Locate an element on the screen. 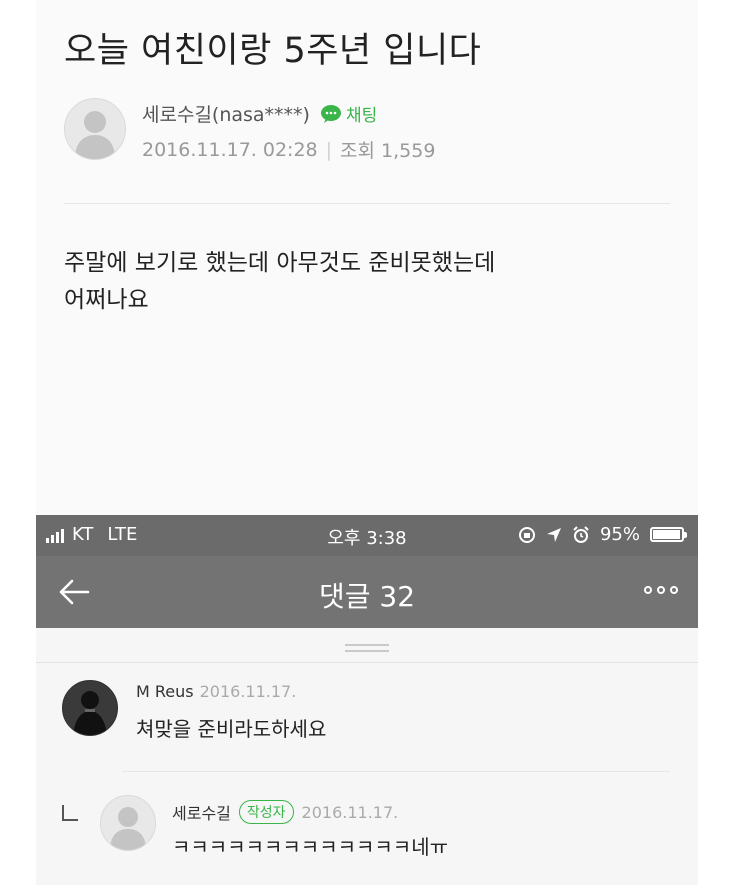 Image resolution: width=740 pixels, height=895 pixels. post-date: 2016.11.17. 02:28 is located at coordinates (230, 149).